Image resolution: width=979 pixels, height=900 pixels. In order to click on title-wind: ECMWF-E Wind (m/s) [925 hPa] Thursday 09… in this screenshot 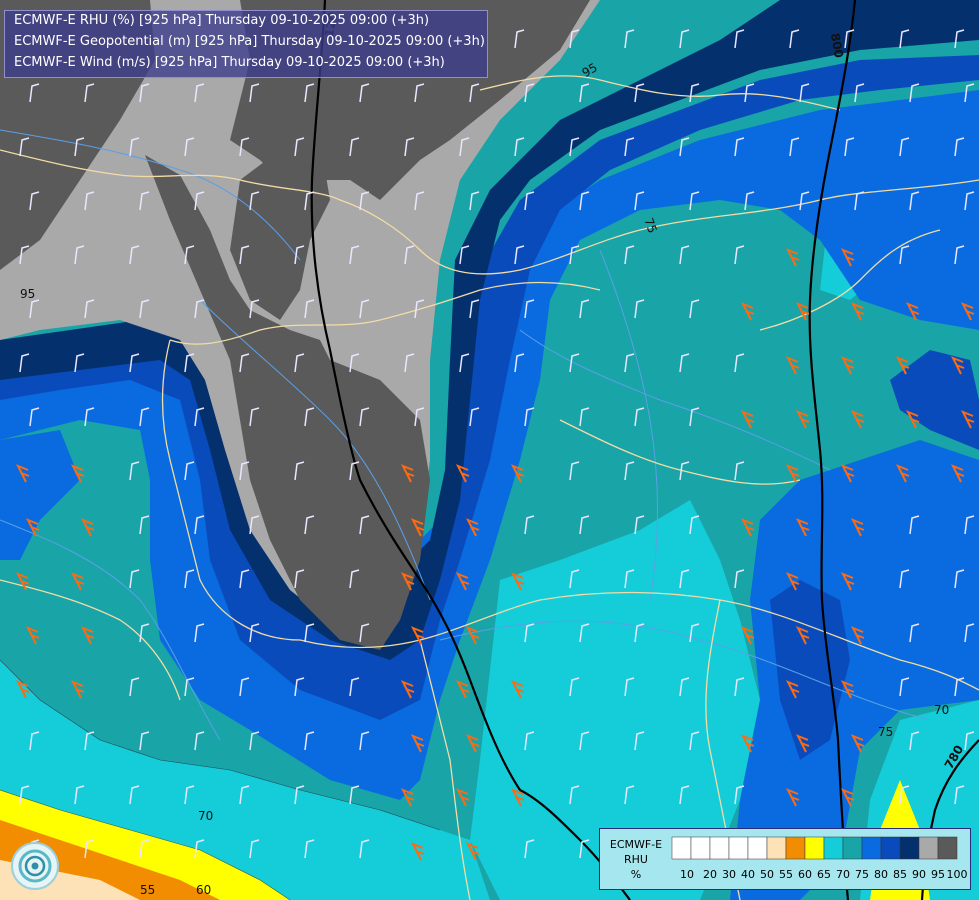, I will do `click(229, 62)`.